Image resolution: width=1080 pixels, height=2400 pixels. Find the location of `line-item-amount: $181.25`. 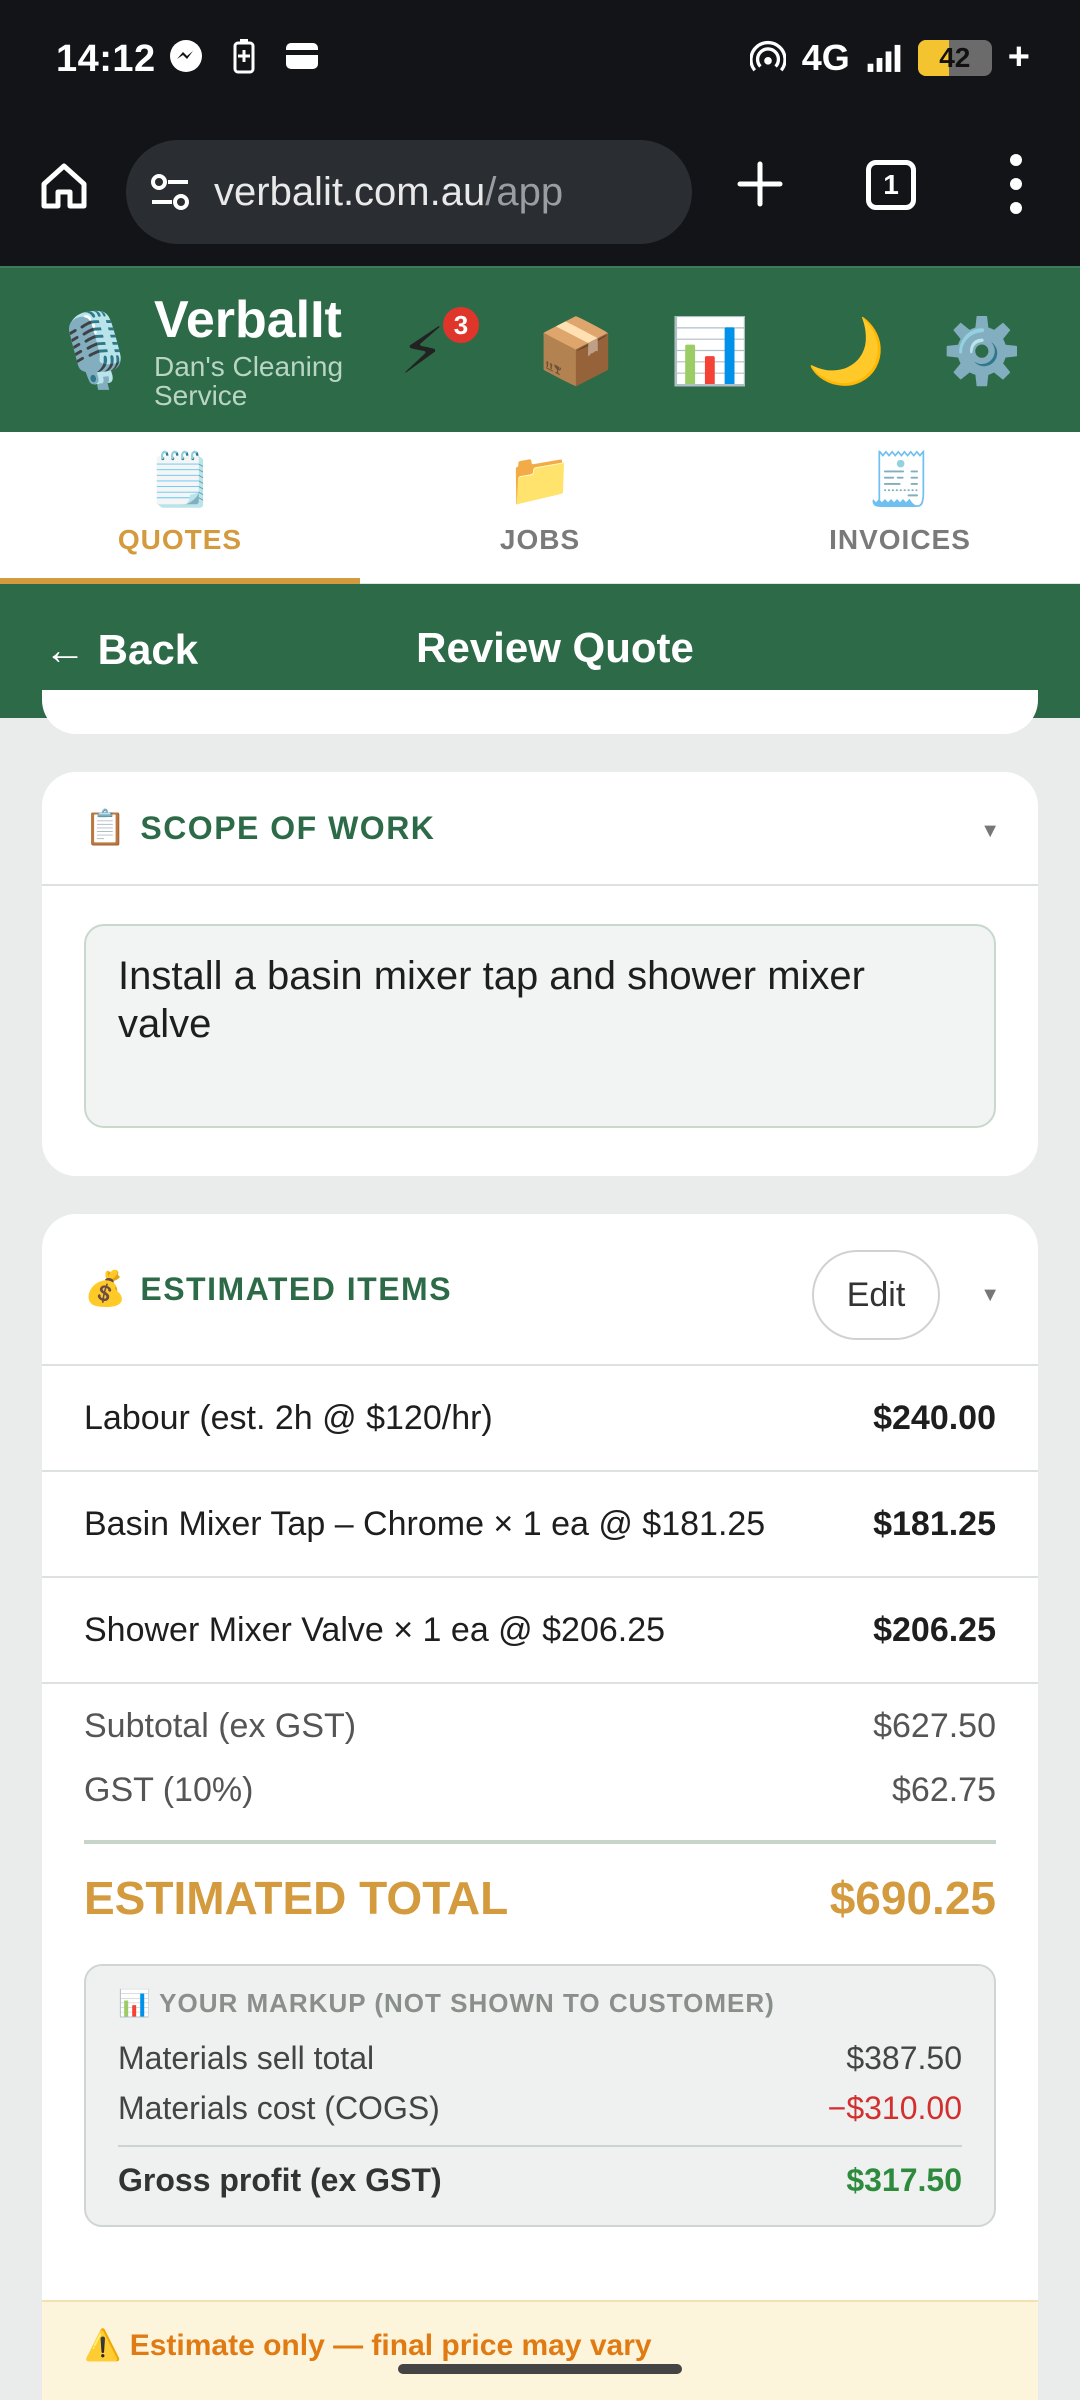

line-item-amount: $181.25 is located at coordinates (934, 1523).